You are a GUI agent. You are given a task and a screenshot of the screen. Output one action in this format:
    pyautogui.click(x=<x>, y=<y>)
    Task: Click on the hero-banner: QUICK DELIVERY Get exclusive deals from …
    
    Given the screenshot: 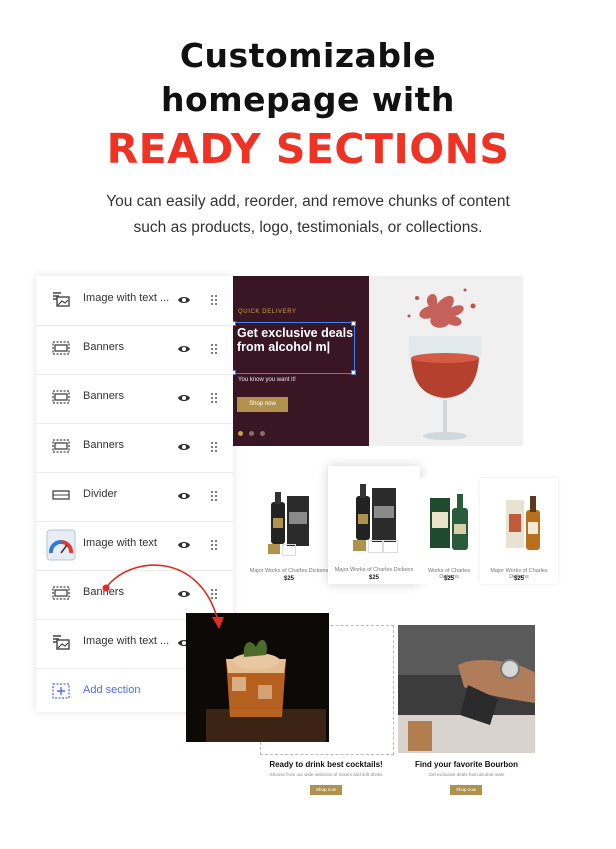 What is the action you would take?
    pyautogui.click(x=369, y=361)
    